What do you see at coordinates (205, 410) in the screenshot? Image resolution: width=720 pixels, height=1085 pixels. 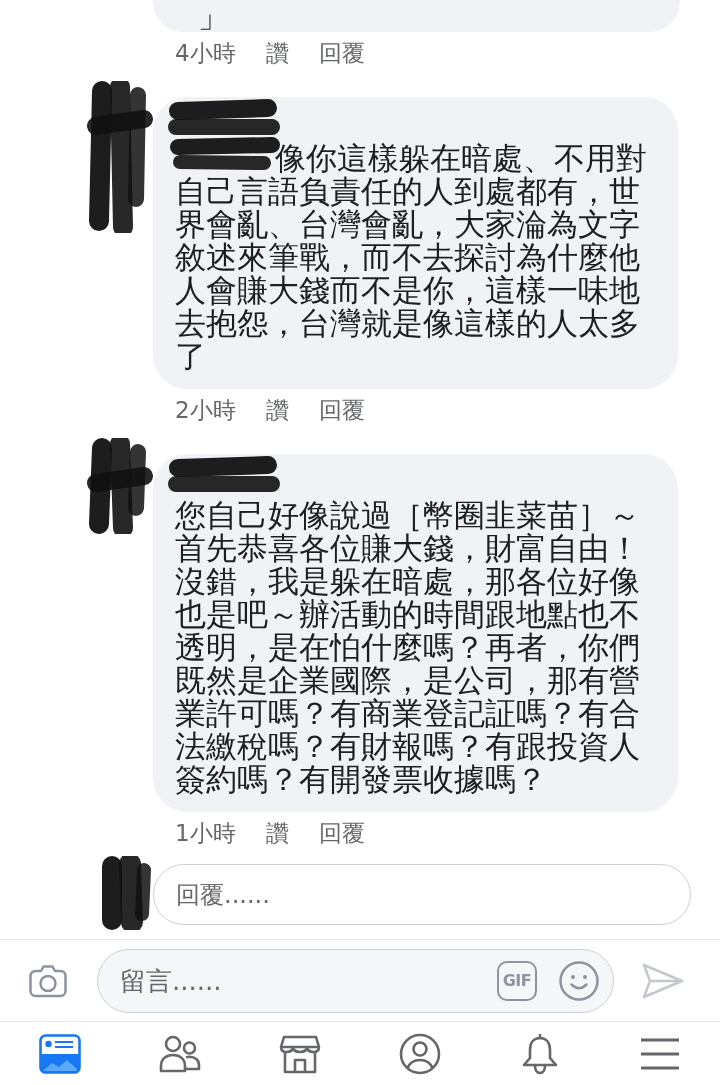 I see `comment-time: 2小時` at bounding box center [205, 410].